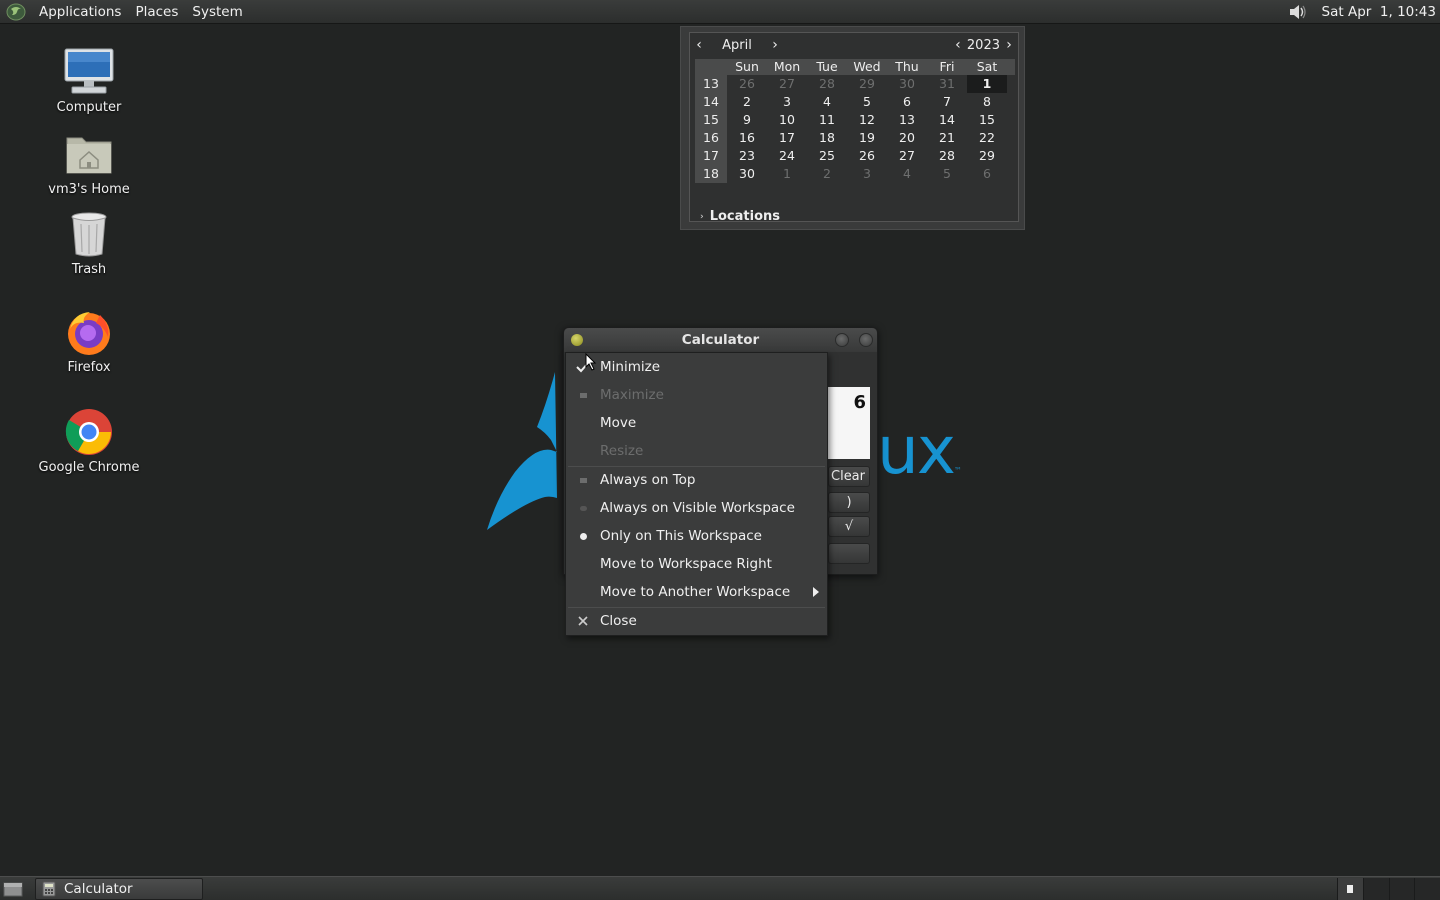 Image resolution: width=1440 pixels, height=900 pixels. I want to click on clock: Sat Apr 1, 10:43, so click(1381, 12).